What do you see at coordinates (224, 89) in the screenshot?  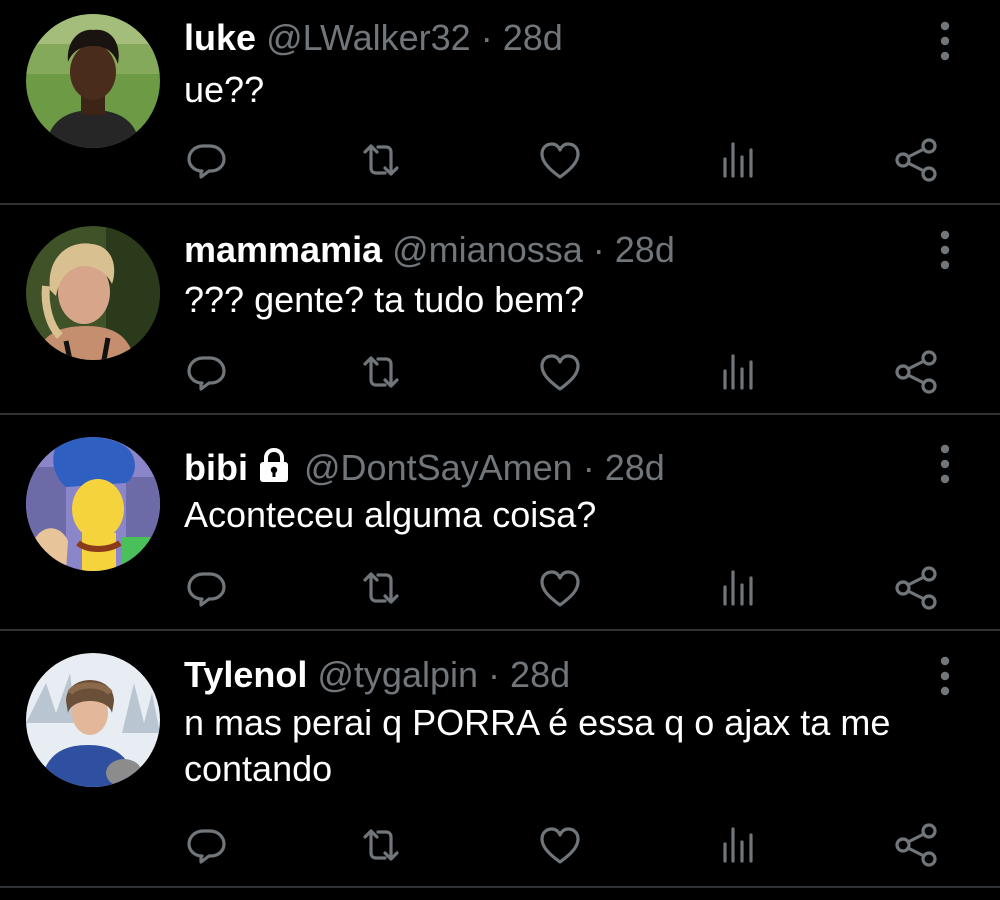 I see `tweet-text: ue??` at bounding box center [224, 89].